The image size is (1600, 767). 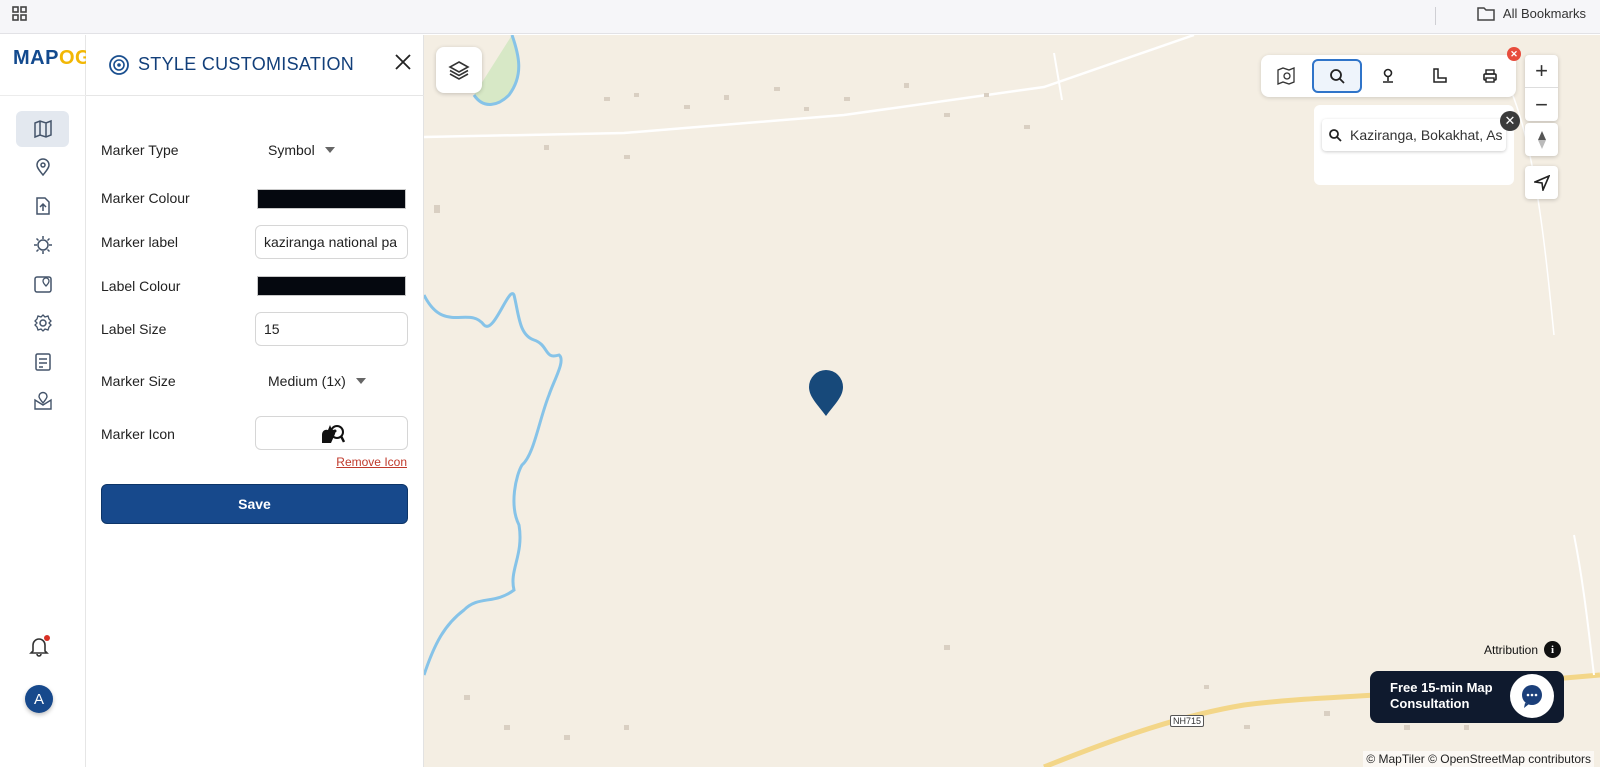 I want to click on chat-bubble-icon, so click(x=1532, y=696).